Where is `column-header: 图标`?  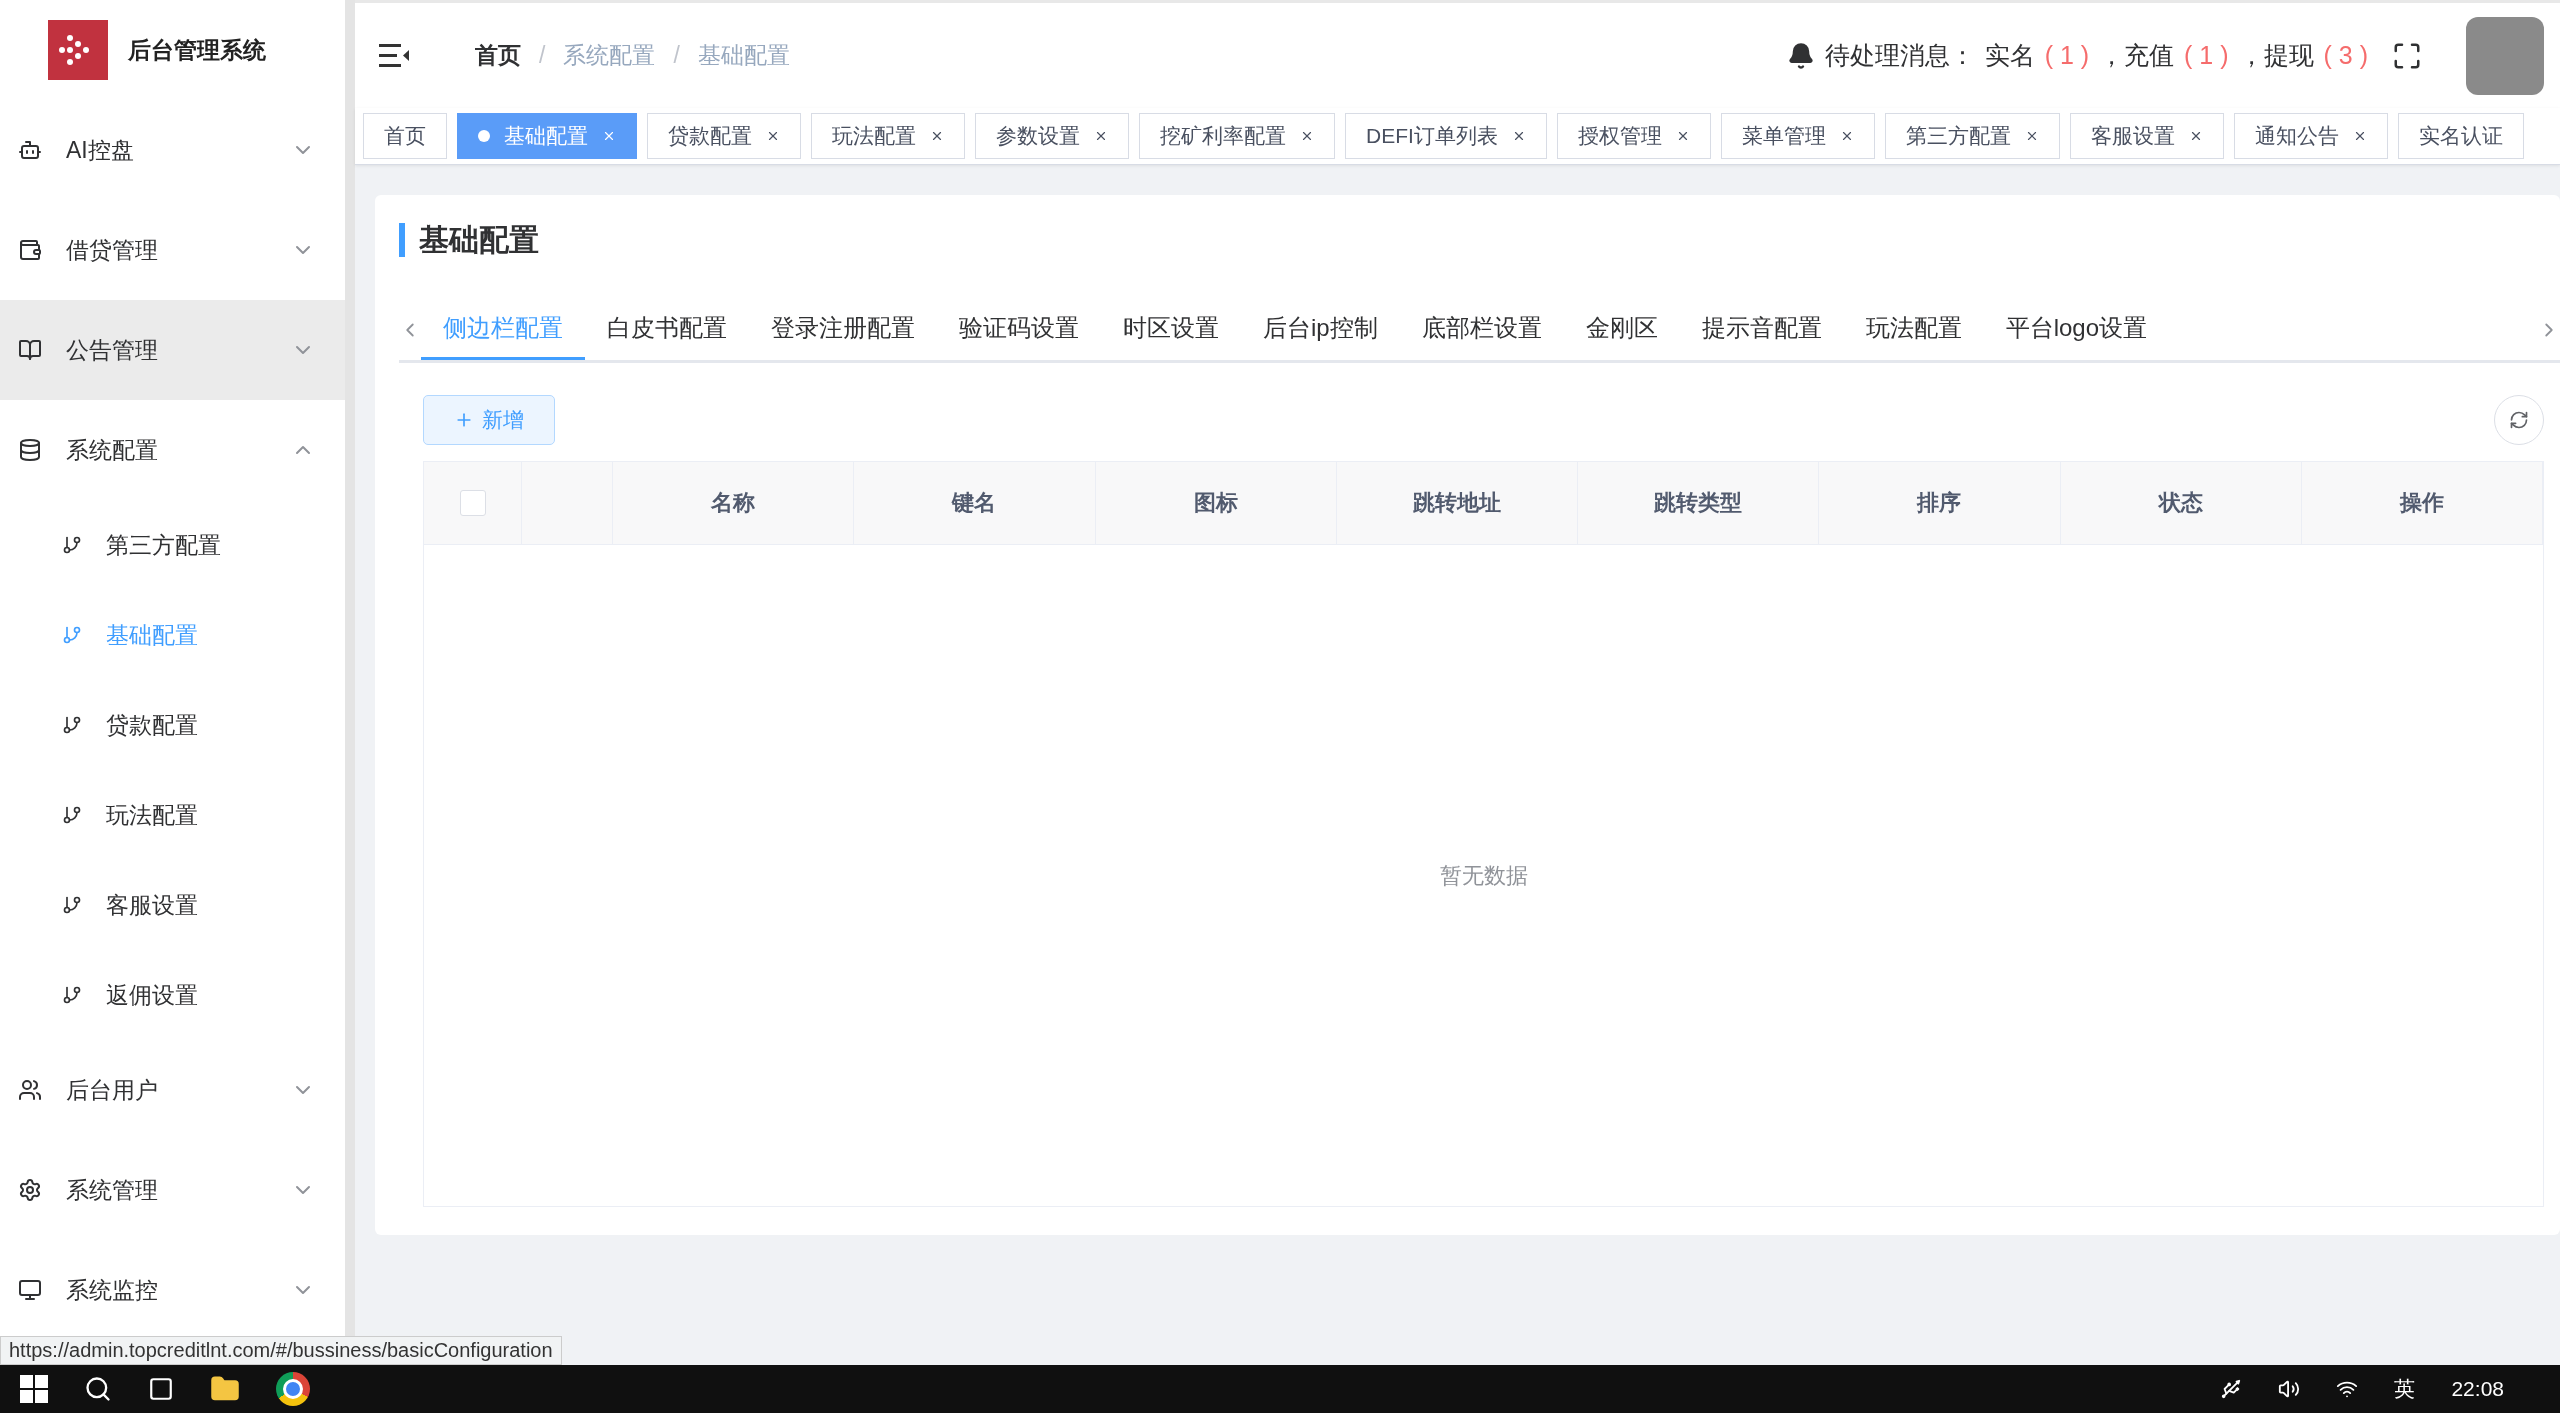
column-header: 图标 is located at coordinates (1216, 503).